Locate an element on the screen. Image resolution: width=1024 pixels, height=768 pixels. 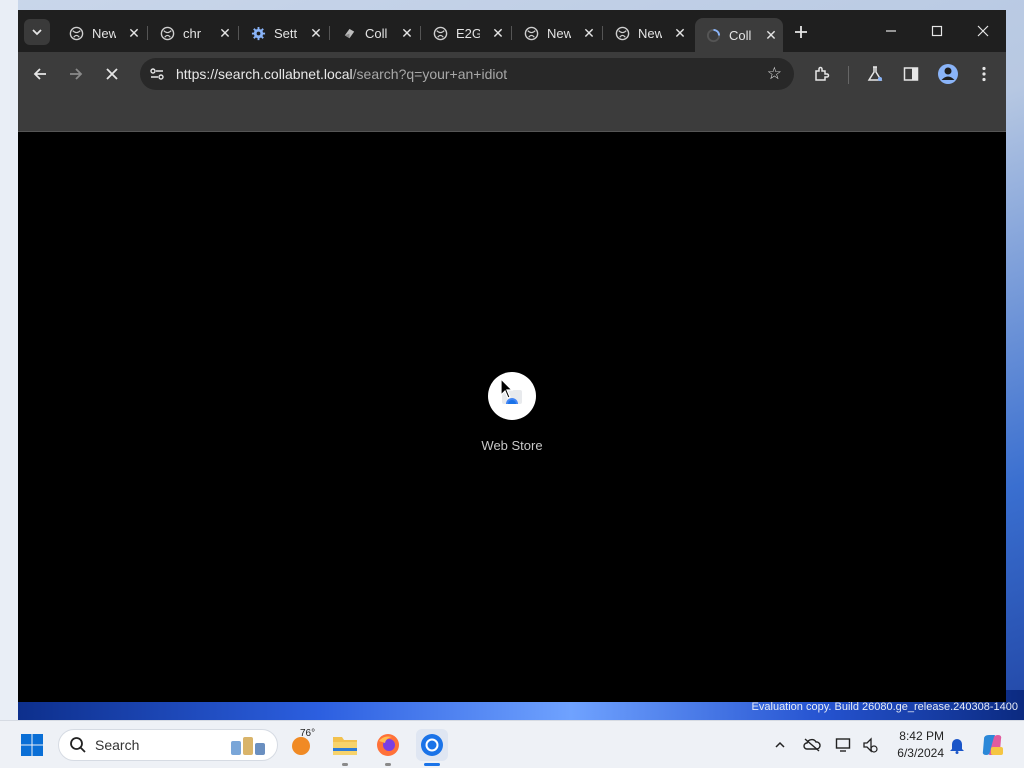
copilot-icon is located at coordinates (992, 745).